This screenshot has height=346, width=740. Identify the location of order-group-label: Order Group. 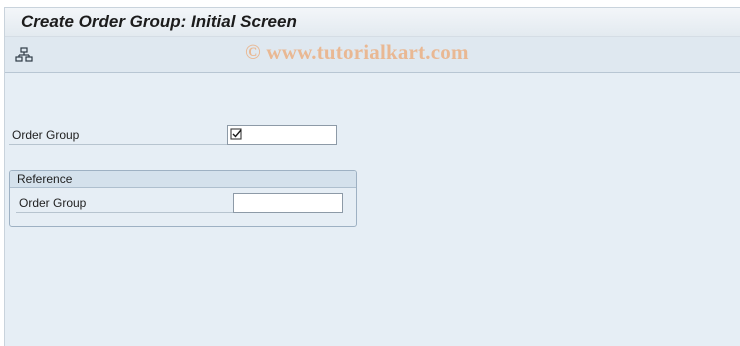
(46, 135).